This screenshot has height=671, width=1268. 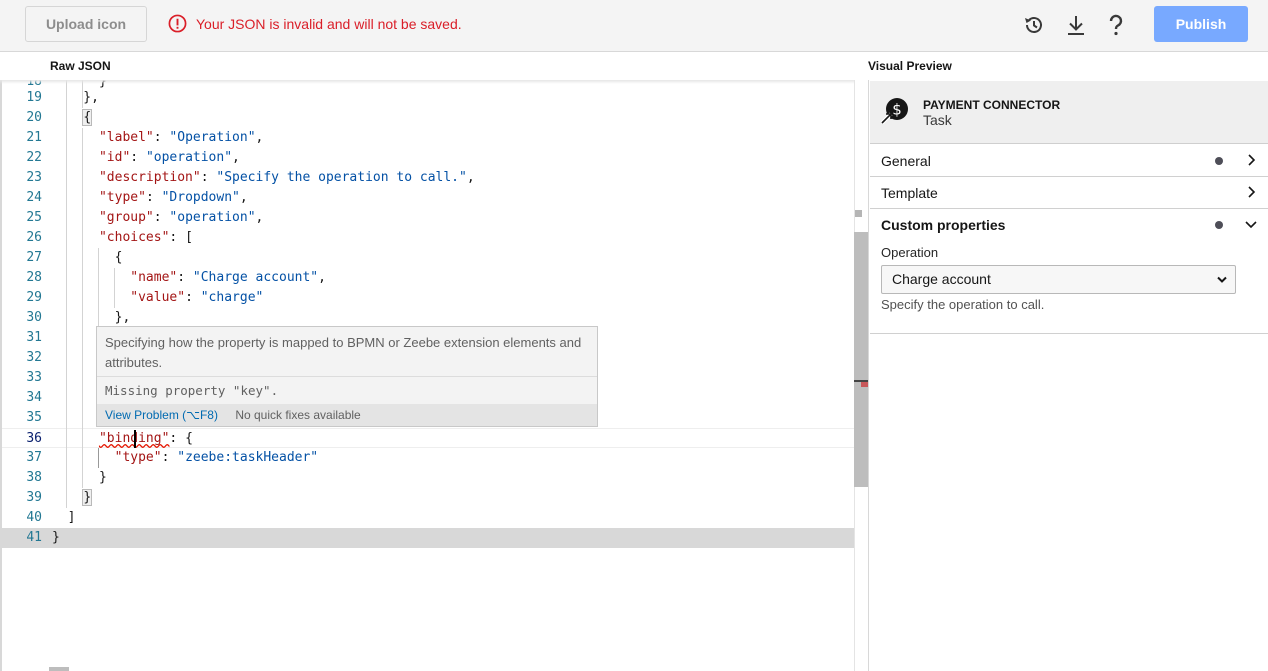 I want to click on publish-button: Publish, so click(x=1201, y=24).